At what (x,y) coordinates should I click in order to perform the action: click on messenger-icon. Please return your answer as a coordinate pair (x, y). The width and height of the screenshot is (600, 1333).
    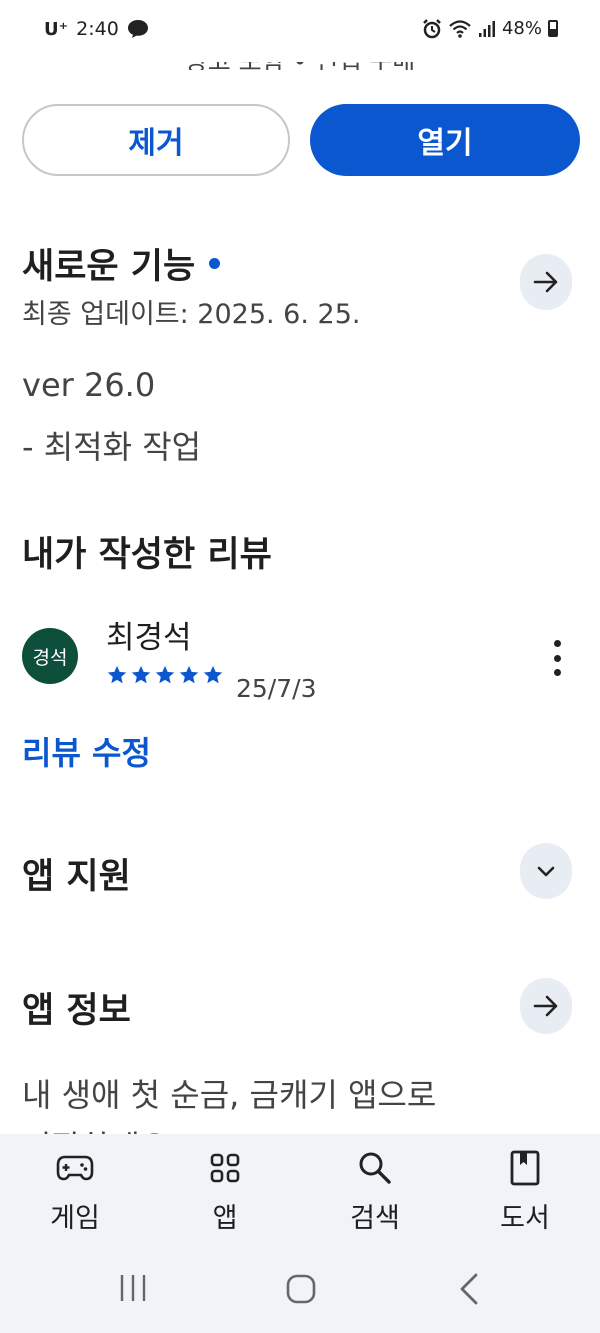
    Looking at the image, I should click on (137, 29).